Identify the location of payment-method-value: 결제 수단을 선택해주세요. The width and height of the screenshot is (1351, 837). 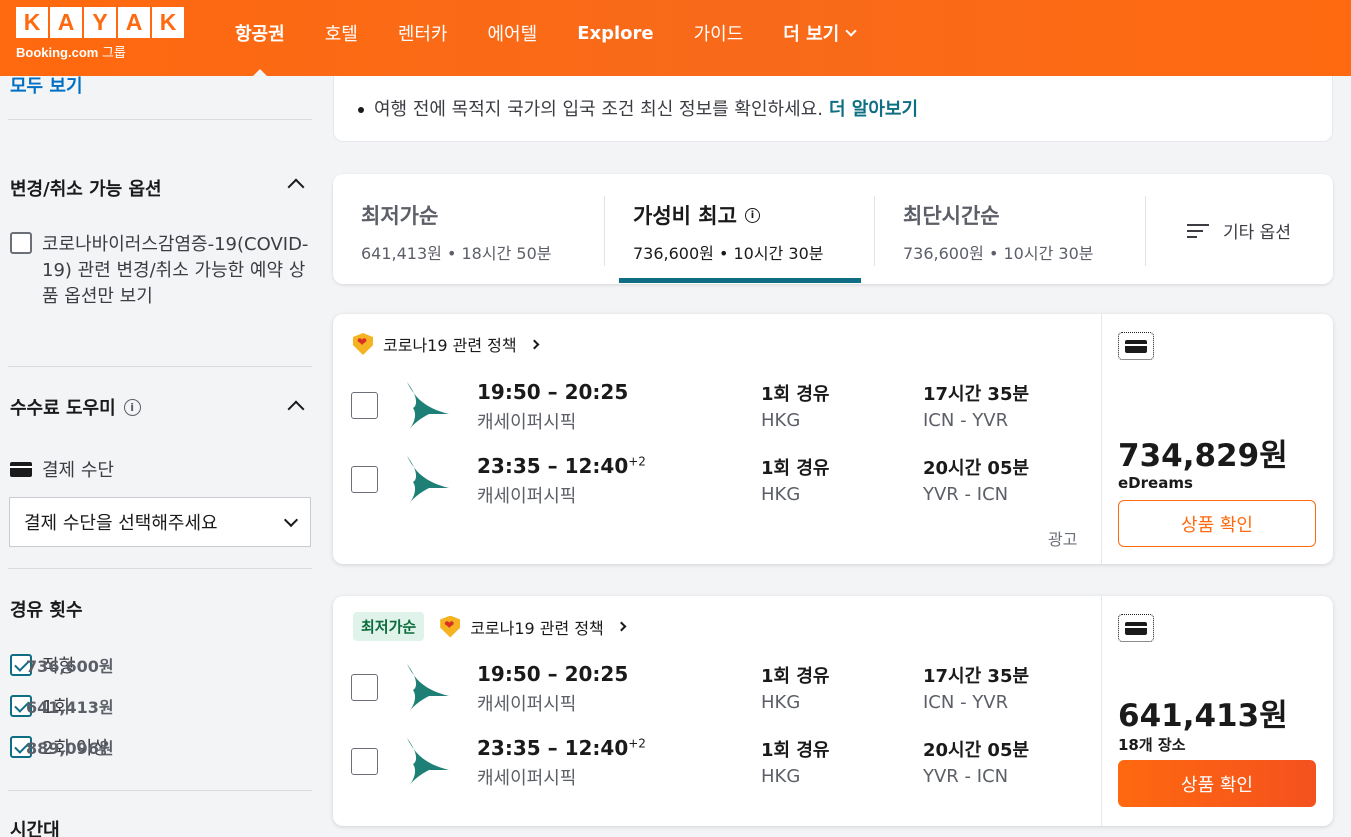
(121, 523).